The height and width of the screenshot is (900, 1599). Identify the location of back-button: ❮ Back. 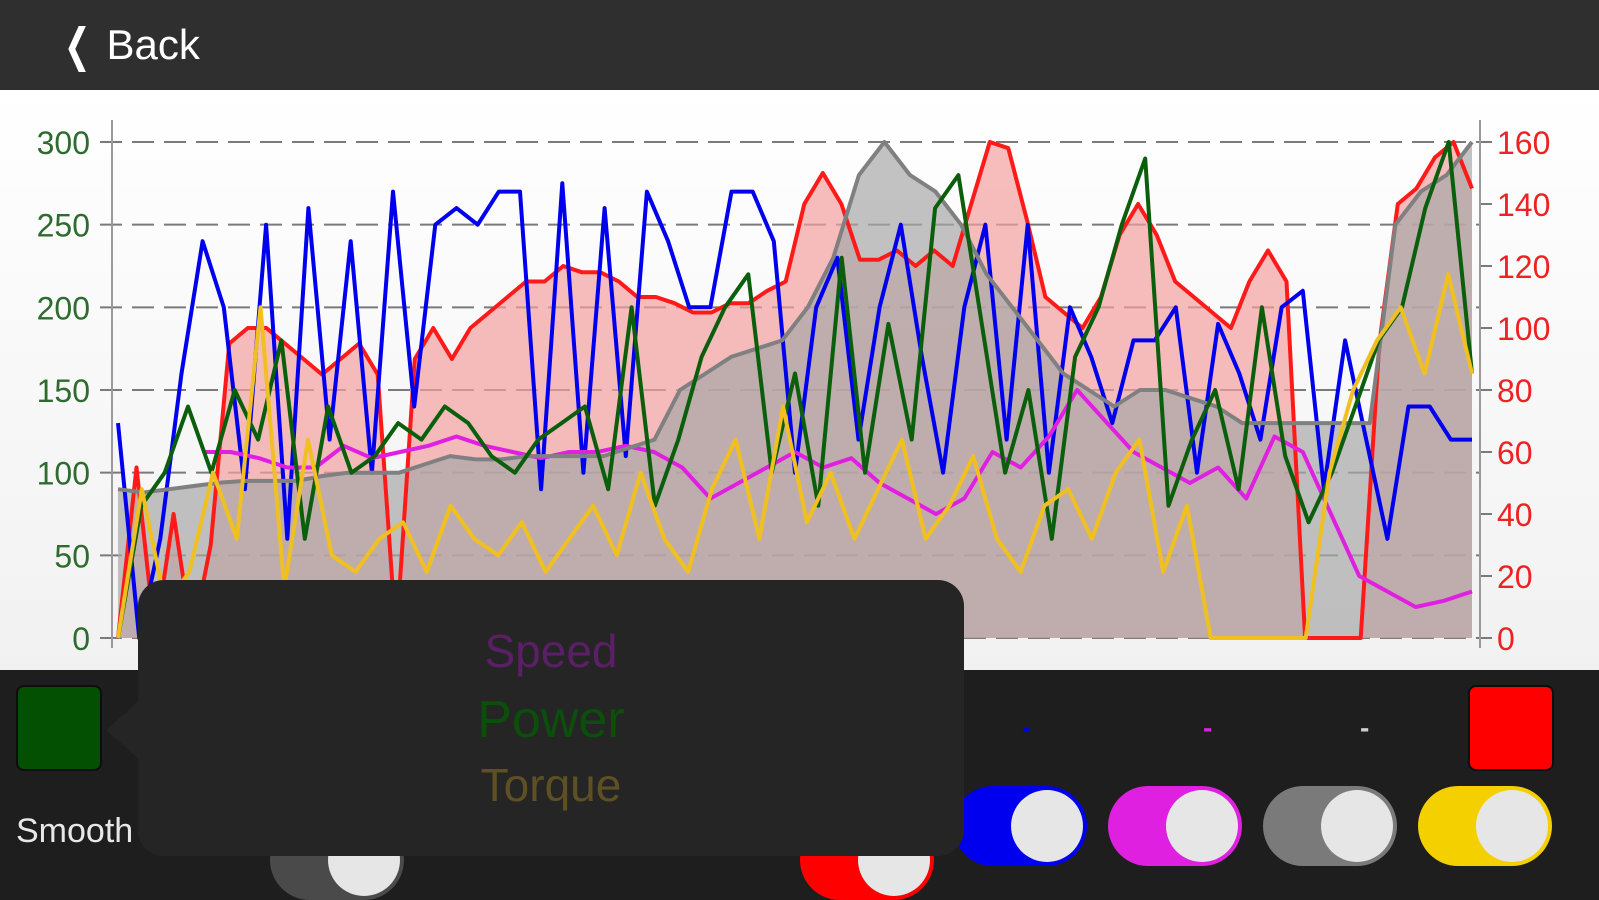
(129, 45).